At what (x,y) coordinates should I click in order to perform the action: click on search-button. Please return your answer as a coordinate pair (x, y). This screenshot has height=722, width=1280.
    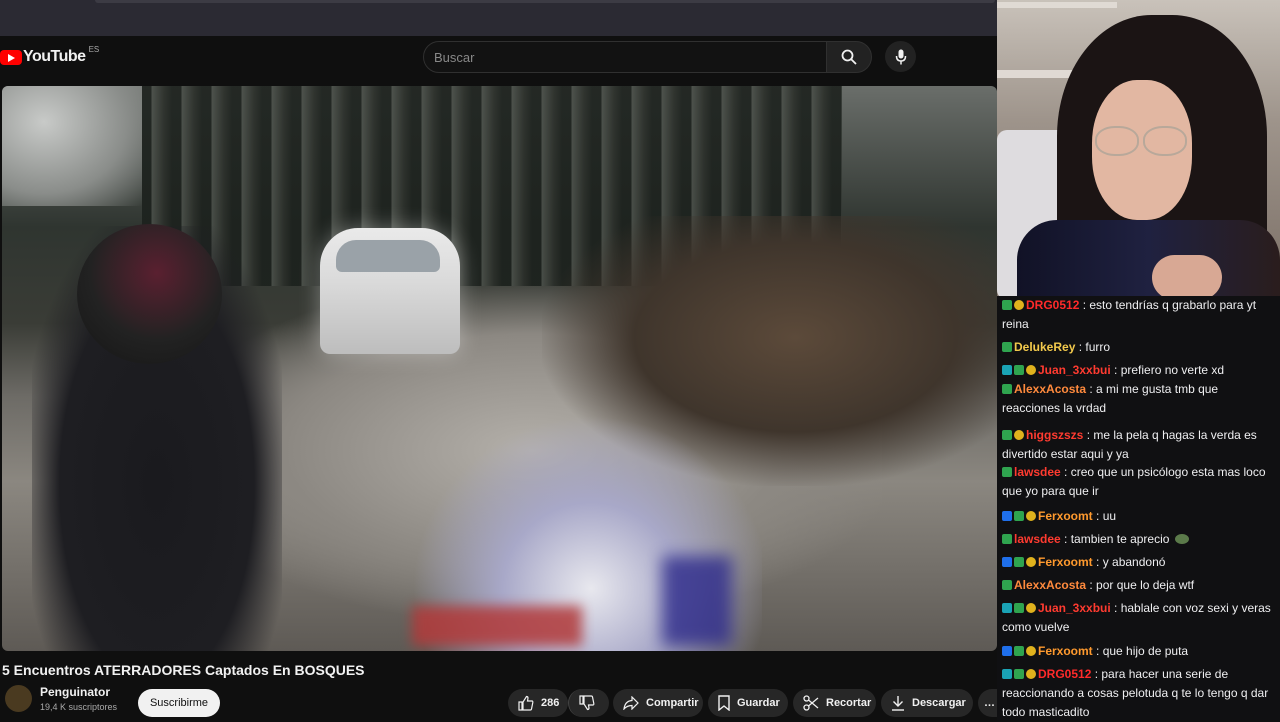
    Looking at the image, I should click on (849, 57).